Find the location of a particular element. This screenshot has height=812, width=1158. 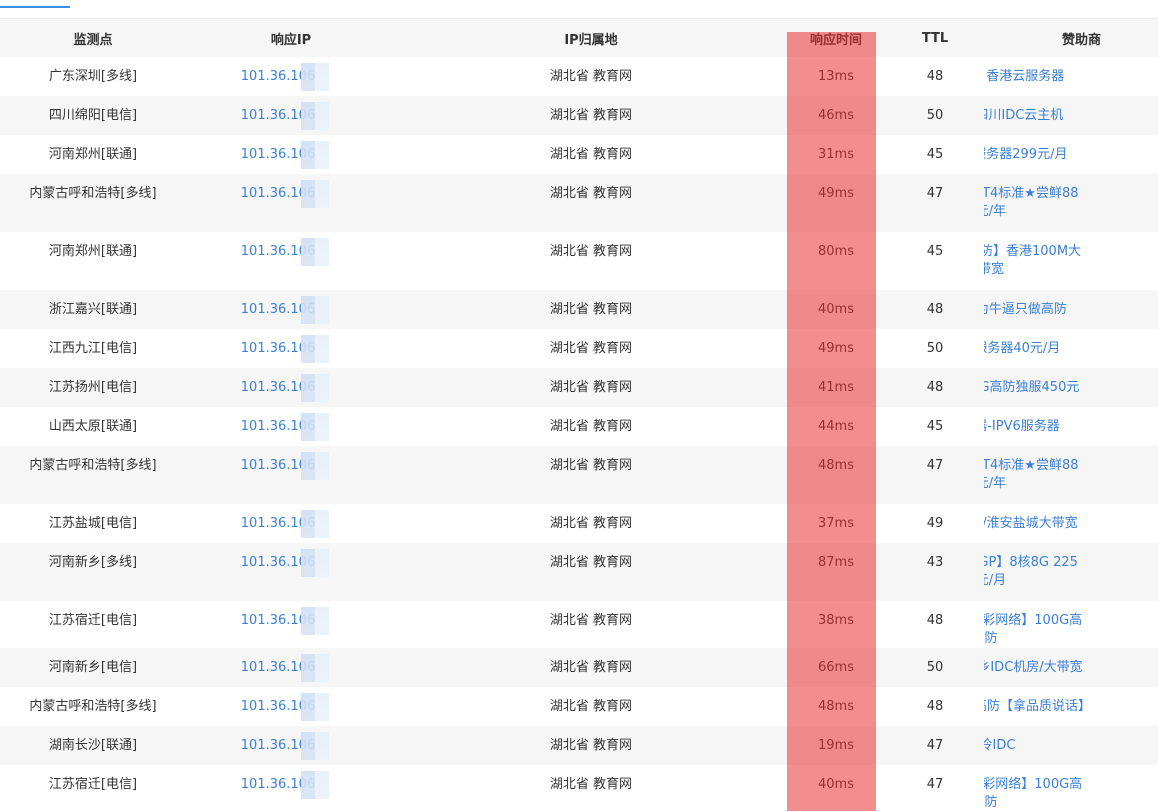

monitor-point: 江苏盐城[电信] is located at coordinates (93, 523).